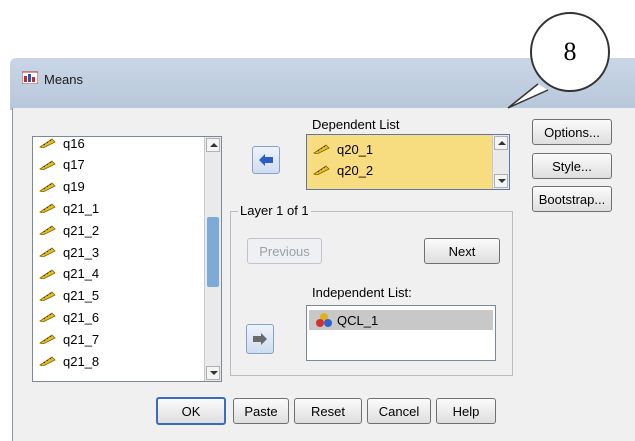  What do you see at coordinates (362, 292) in the screenshot?
I see `independent-list-label: Independent List:` at bounding box center [362, 292].